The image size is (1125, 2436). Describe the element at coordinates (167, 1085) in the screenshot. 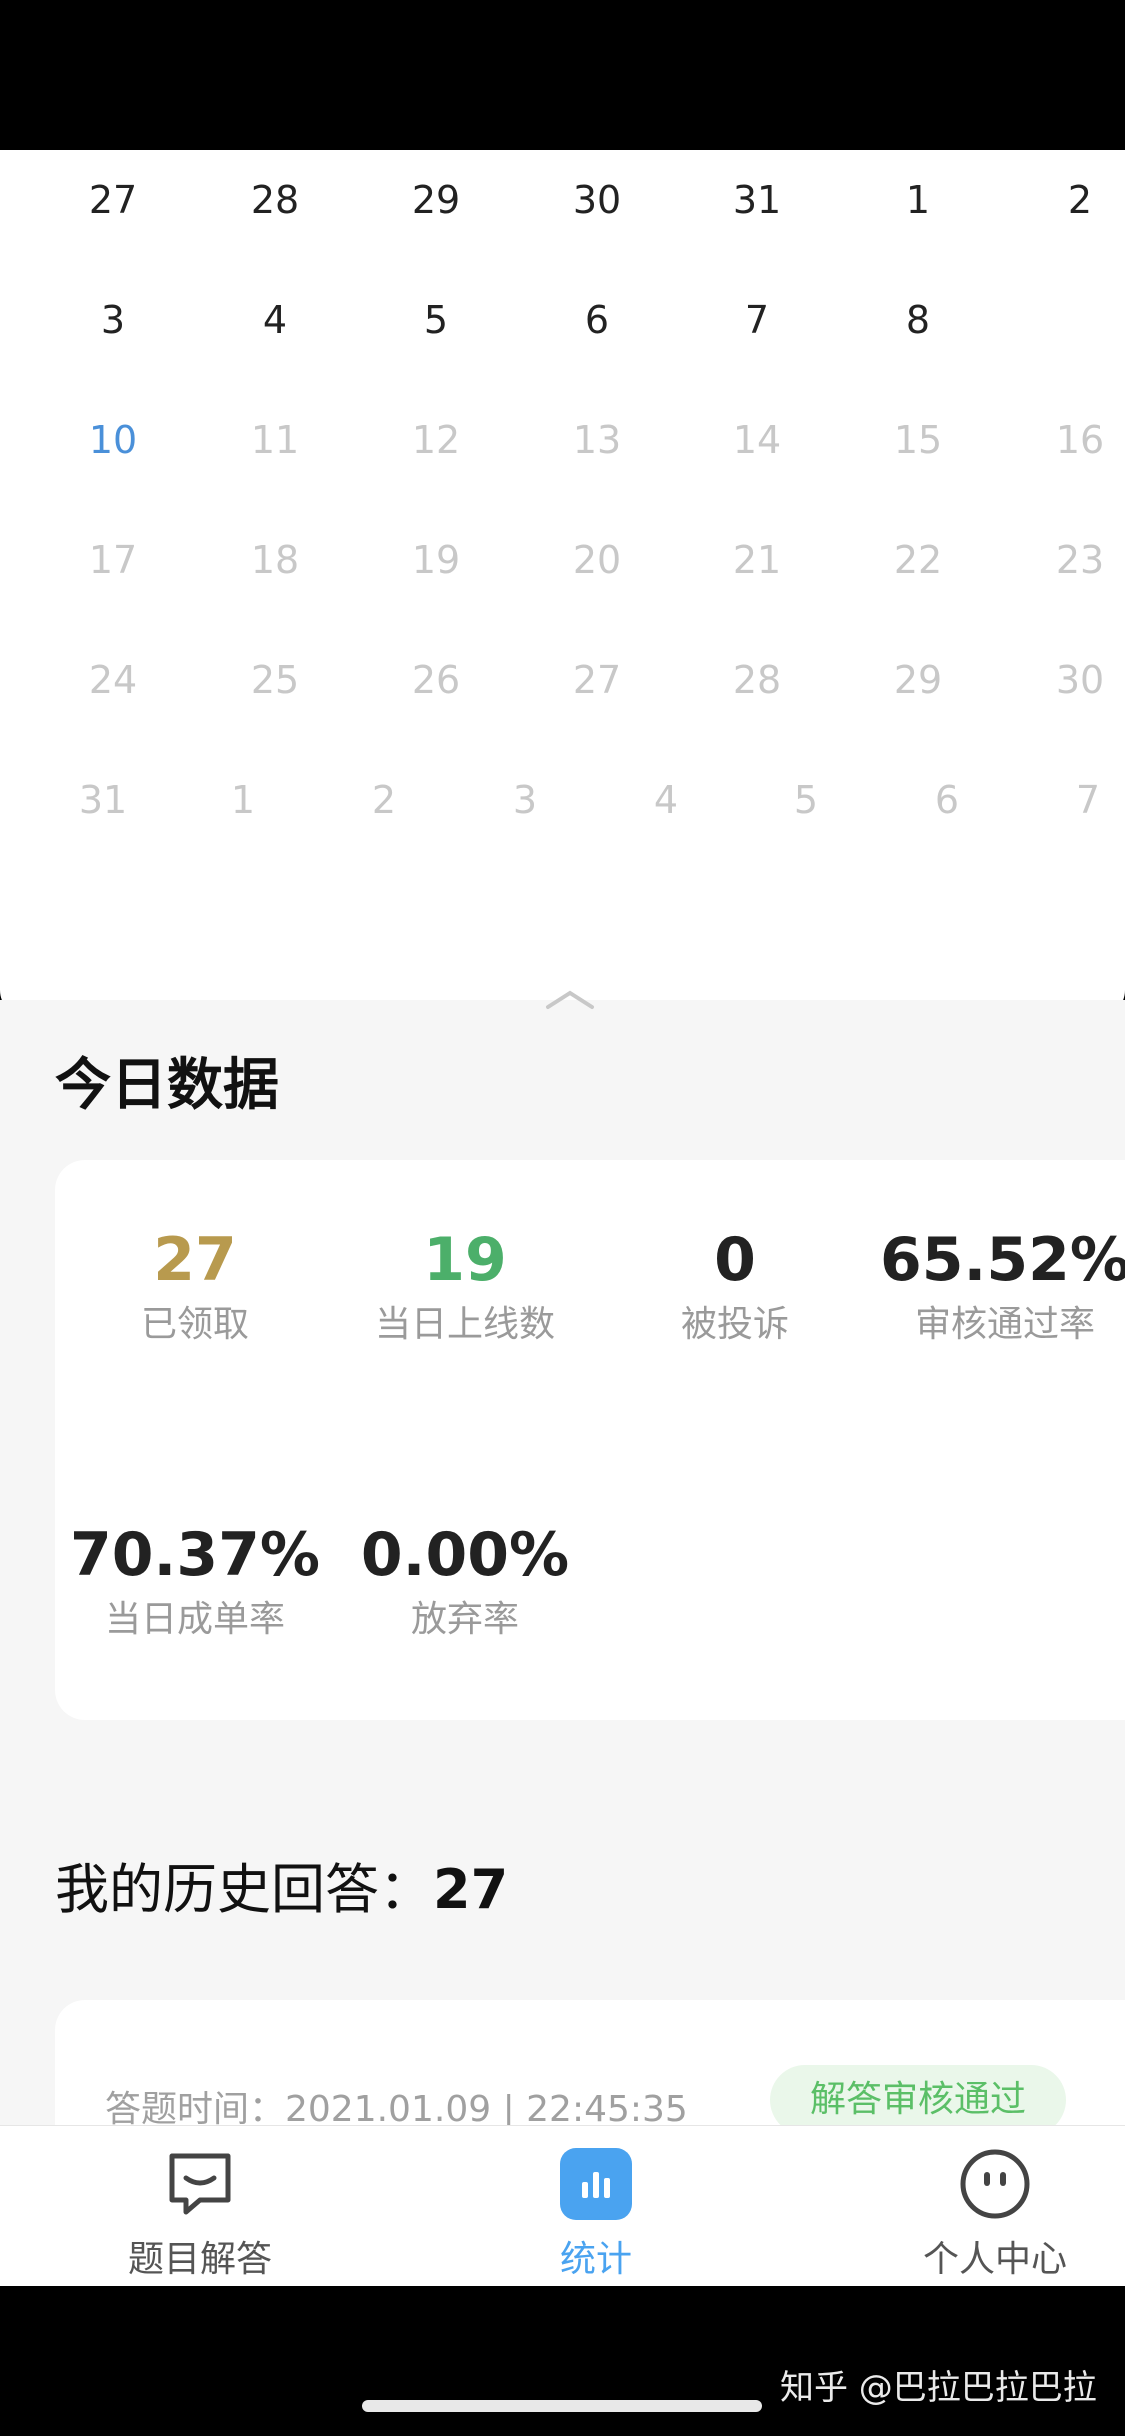

I see `today-data-title: 今日数据` at that location.